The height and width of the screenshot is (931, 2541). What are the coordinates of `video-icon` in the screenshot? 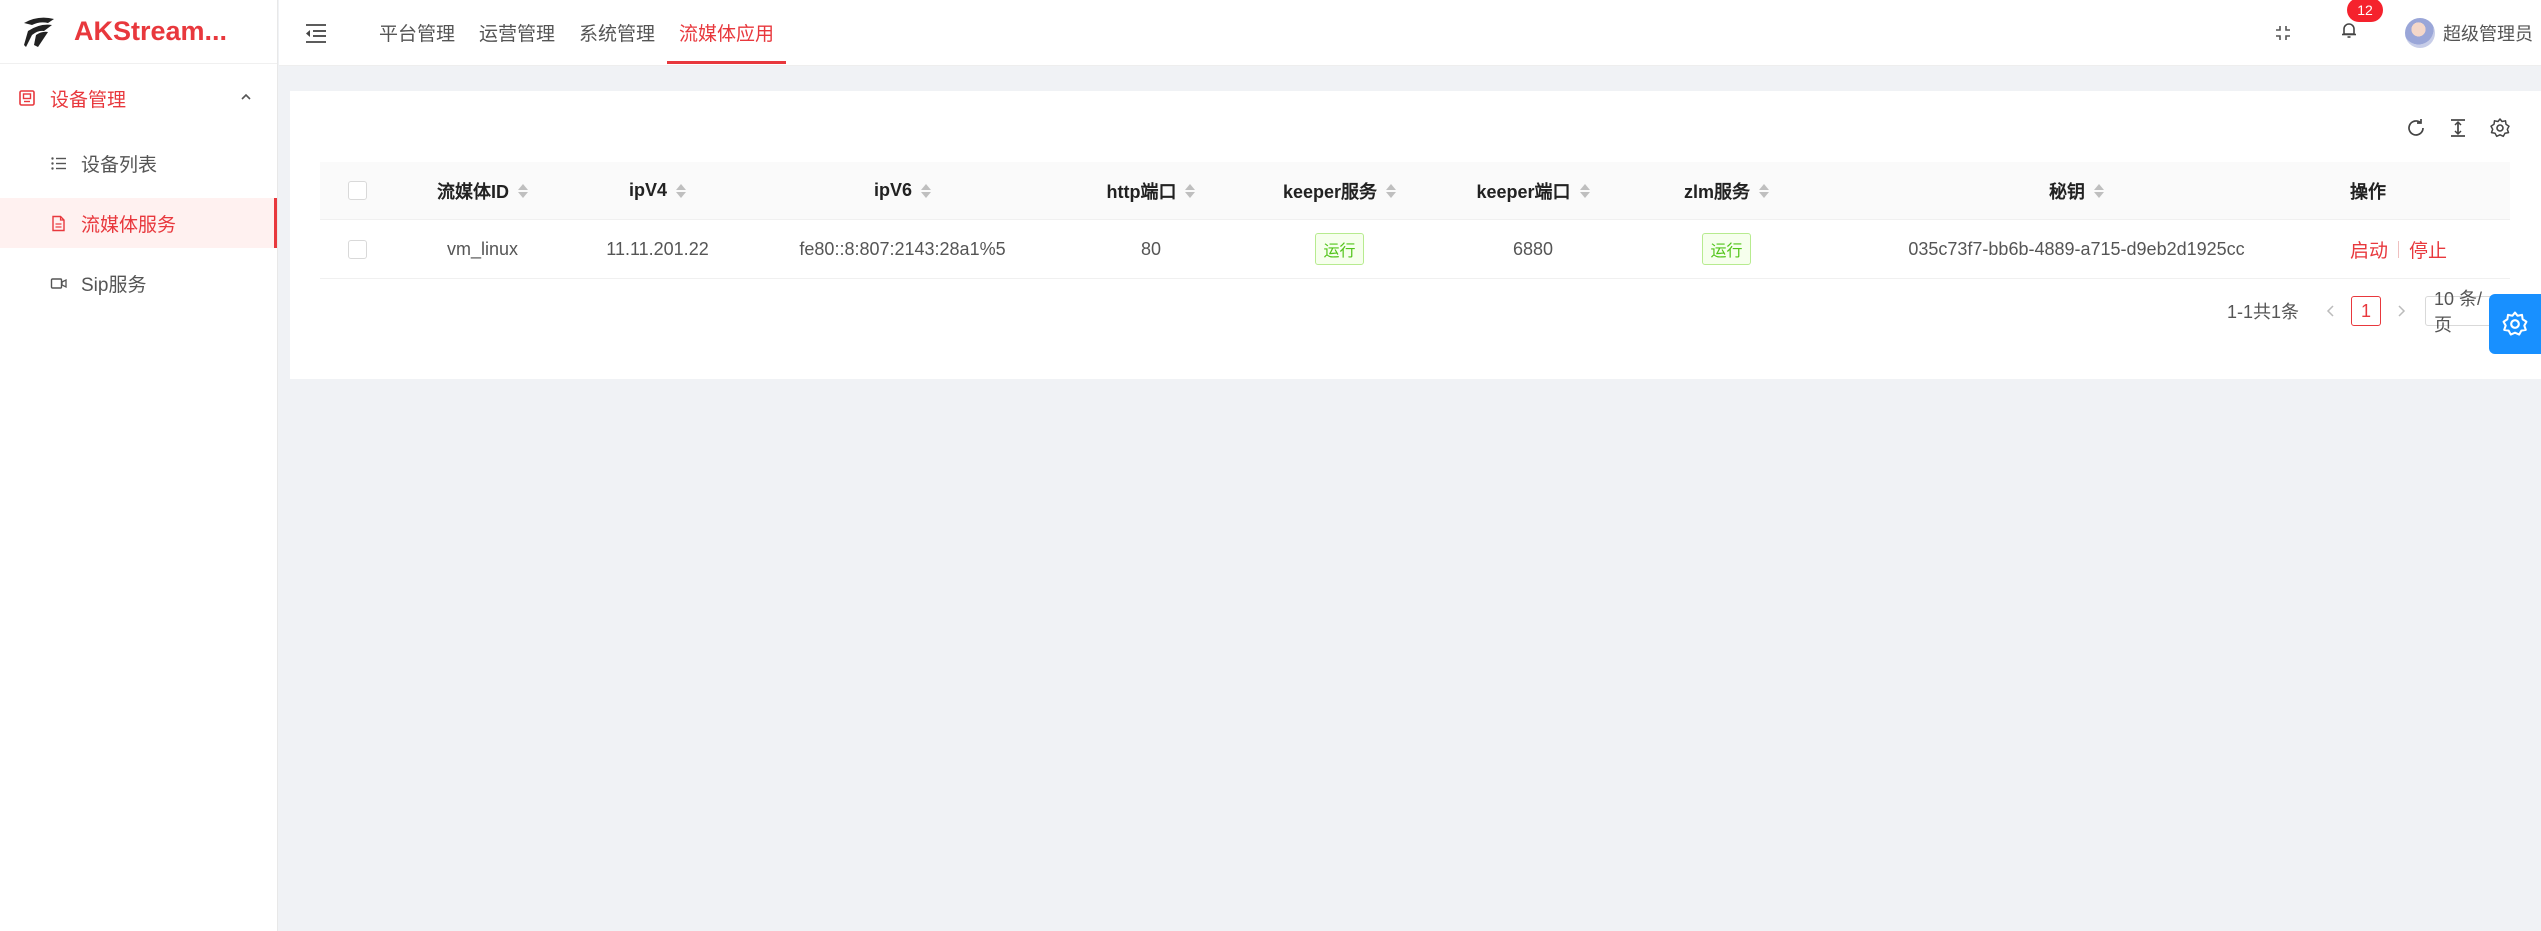 It's located at (58, 283).